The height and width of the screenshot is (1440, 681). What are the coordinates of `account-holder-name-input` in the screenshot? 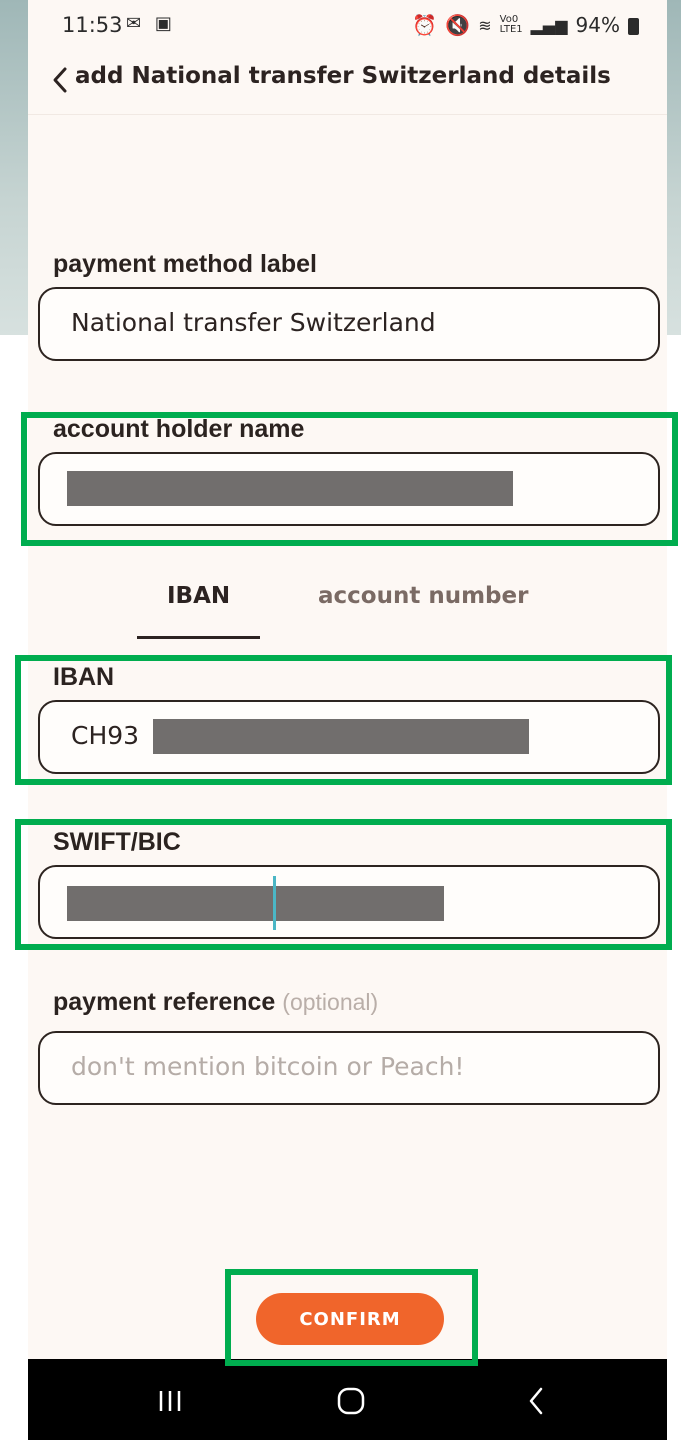 It's located at (349, 489).